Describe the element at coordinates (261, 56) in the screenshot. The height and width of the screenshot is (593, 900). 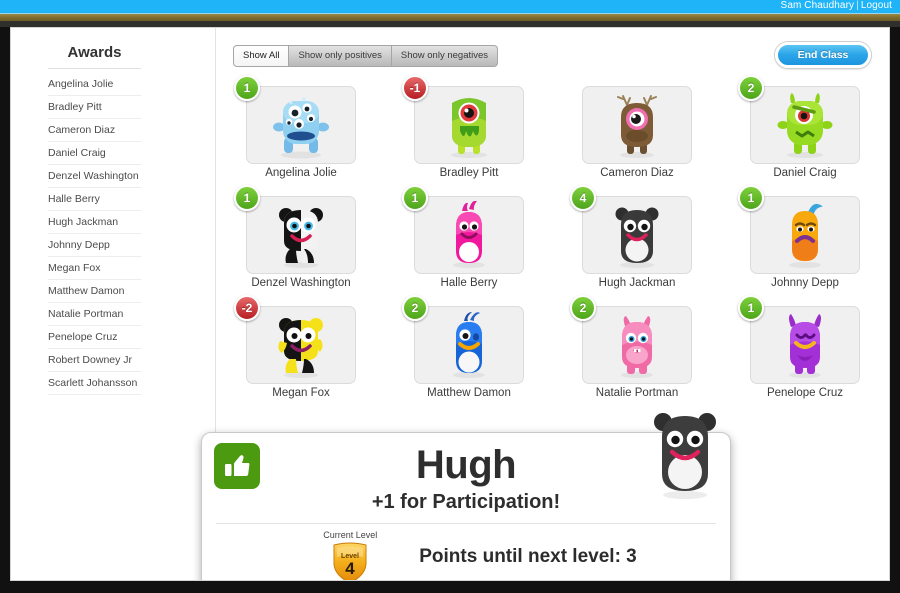
I see `filter-show-all: Show All` at that location.